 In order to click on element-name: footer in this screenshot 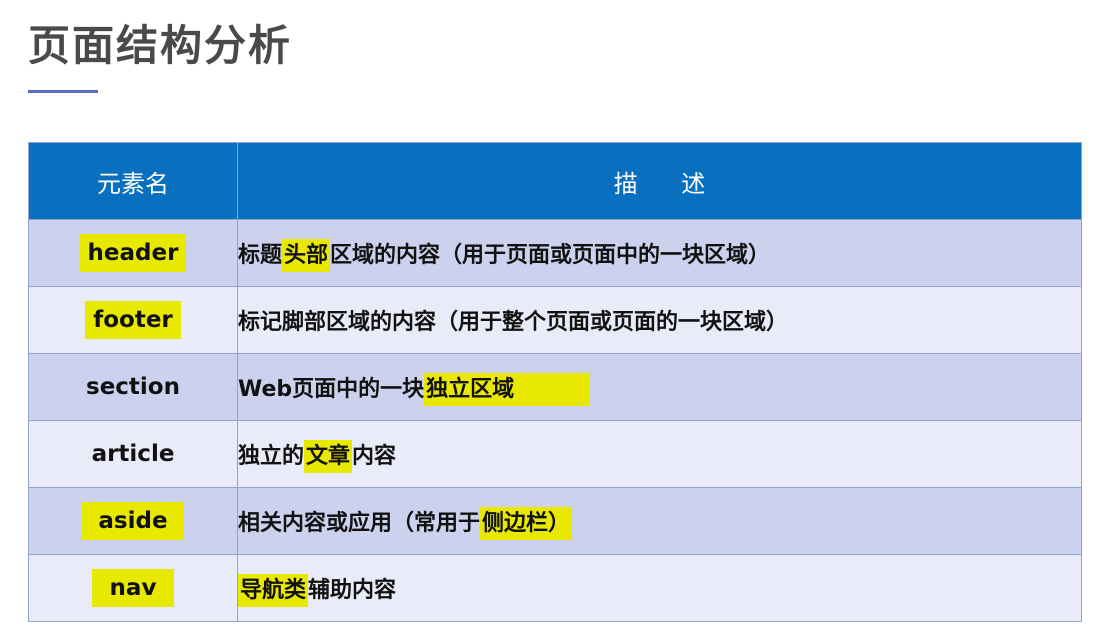, I will do `click(133, 320)`.